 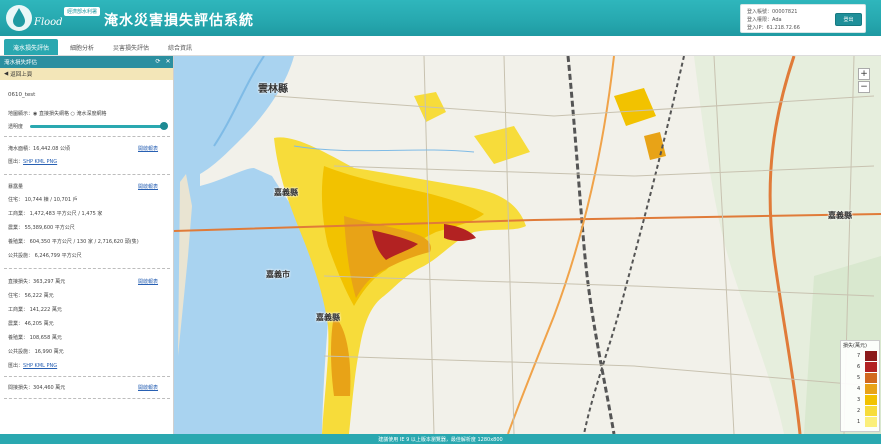 What do you see at coordinates (764, 20) in the screenshot?
I see `user-role: 登入權限：Ada` at bounding box center [764, 20].